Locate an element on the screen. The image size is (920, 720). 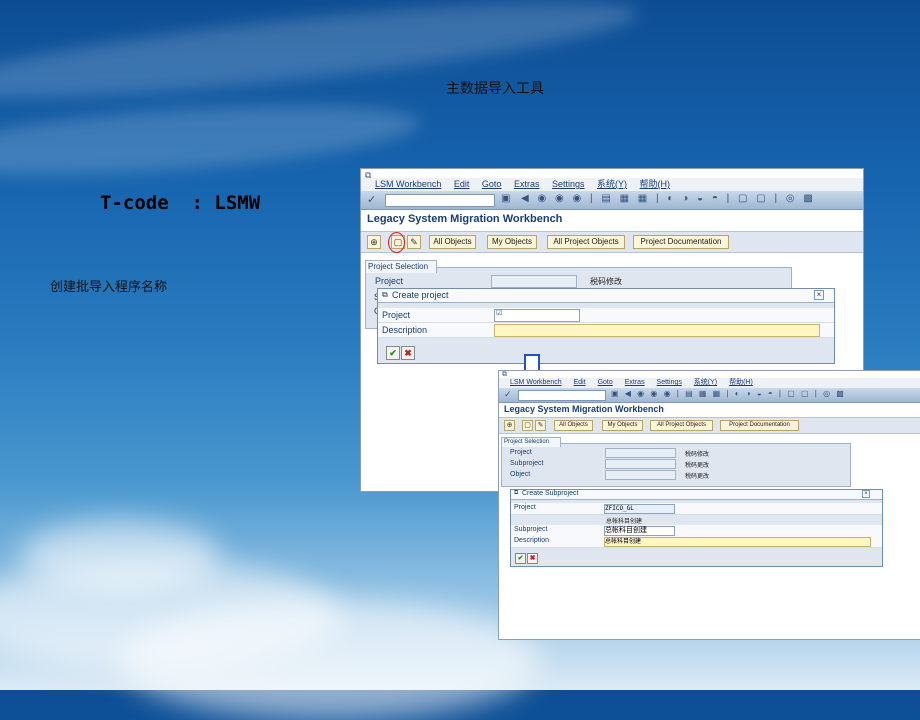
slide-note: 创建批导入程序名称 is located at coordinates (109, 287).